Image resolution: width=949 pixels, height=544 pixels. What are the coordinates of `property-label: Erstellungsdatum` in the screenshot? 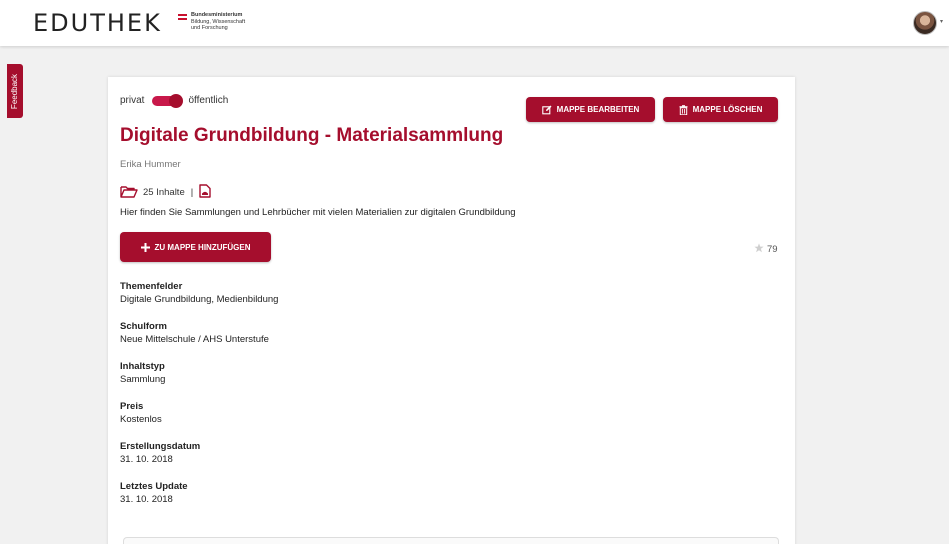 It's located at (160, 446).